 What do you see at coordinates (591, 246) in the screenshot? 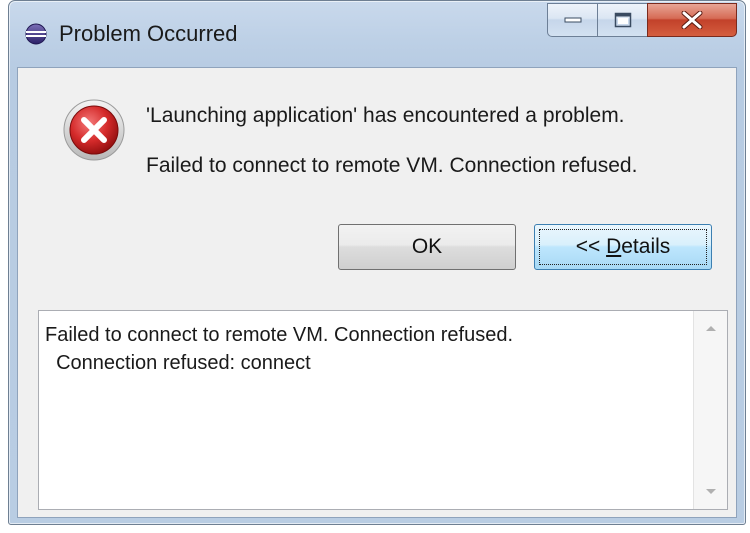
I see `details-prefix: <<` at bounding box center [591, 246].